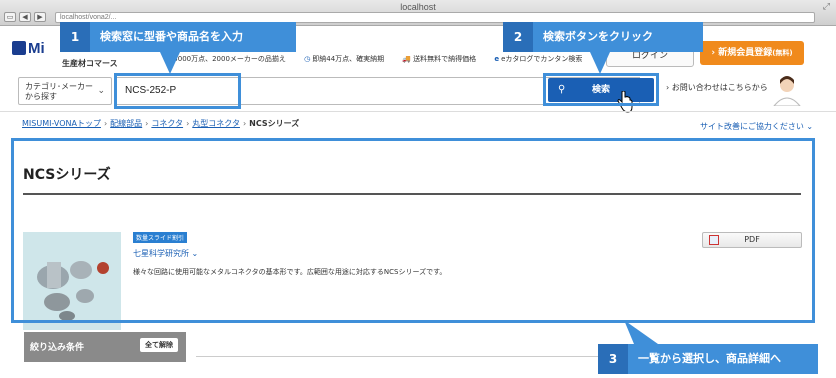 The image size is (836, 378). Describe the element at coordinates (90, 63) in the screenshot. I see `site-tagline: 生産材コマース` at that location.